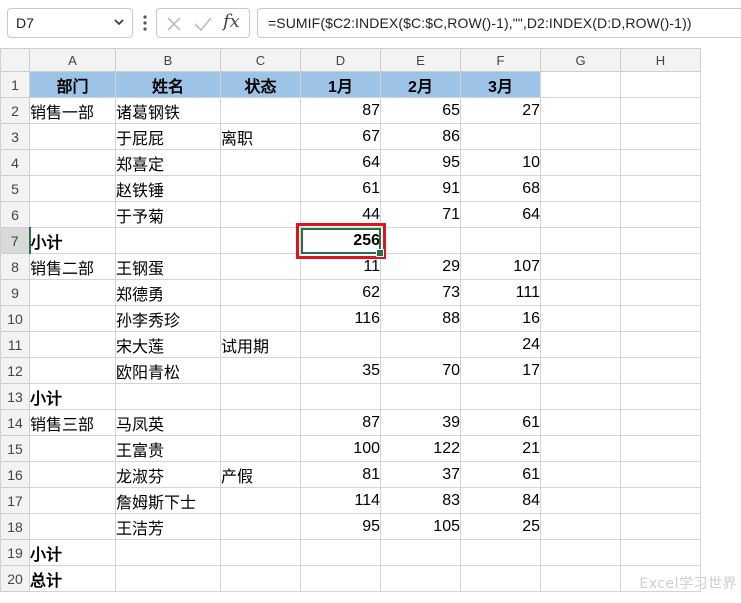  I want to click on cell-e3: 86, so click(420, 136).